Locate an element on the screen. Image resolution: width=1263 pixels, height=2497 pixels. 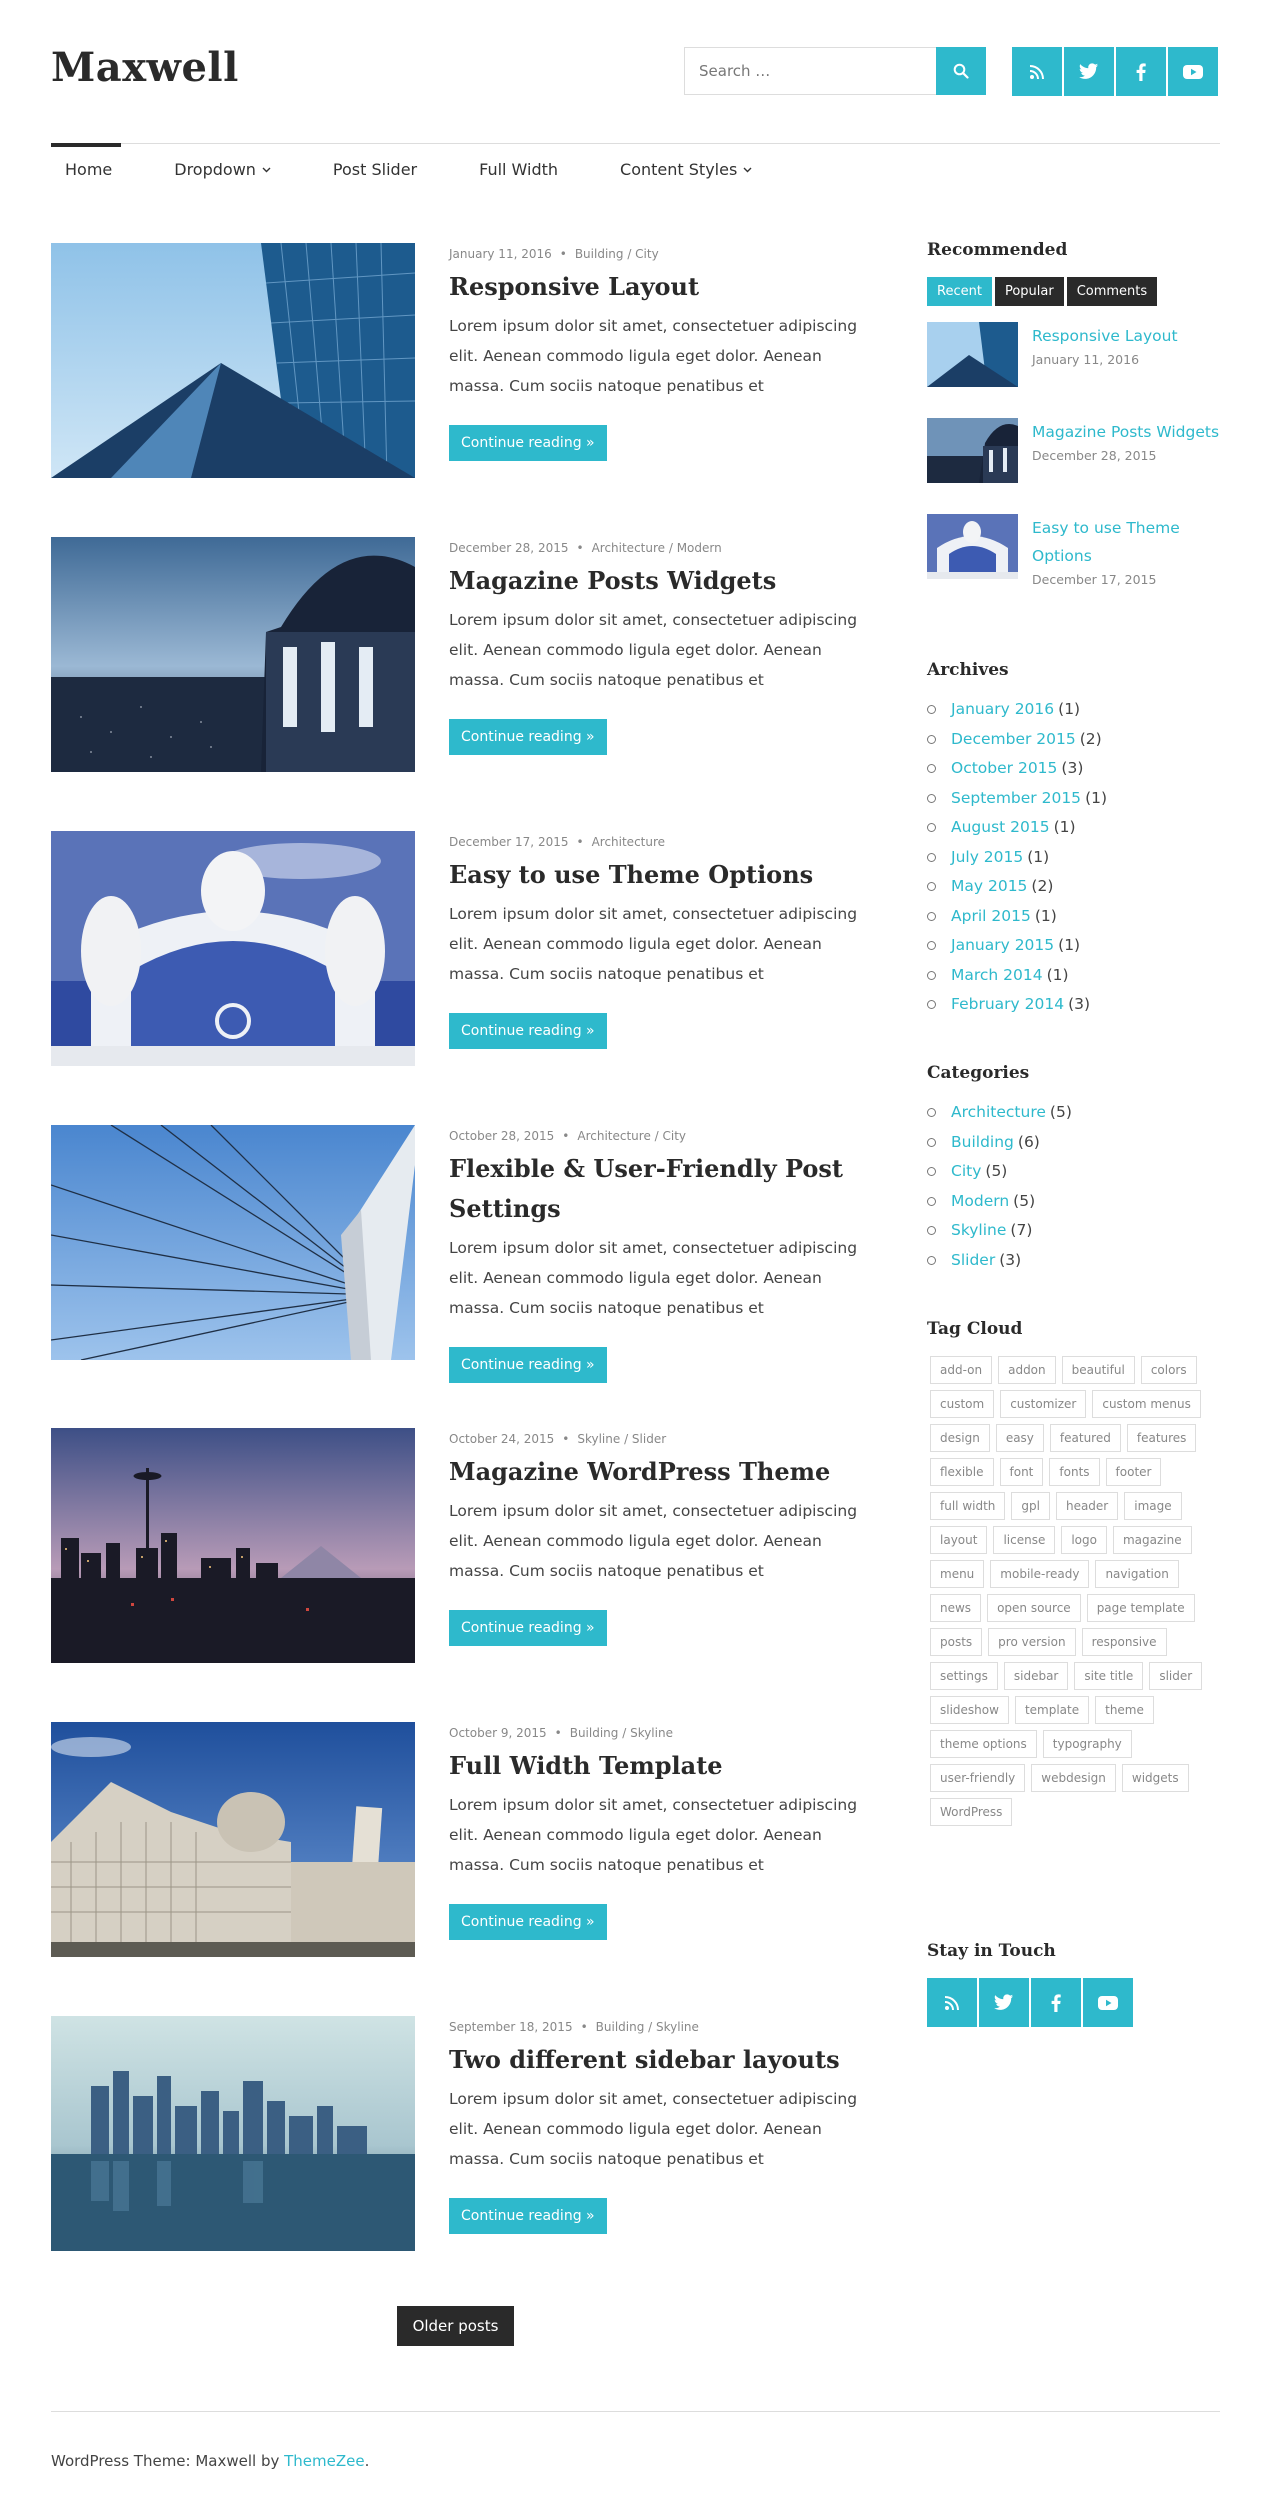
tag-link: settings is located at coordinates (964, 1676).